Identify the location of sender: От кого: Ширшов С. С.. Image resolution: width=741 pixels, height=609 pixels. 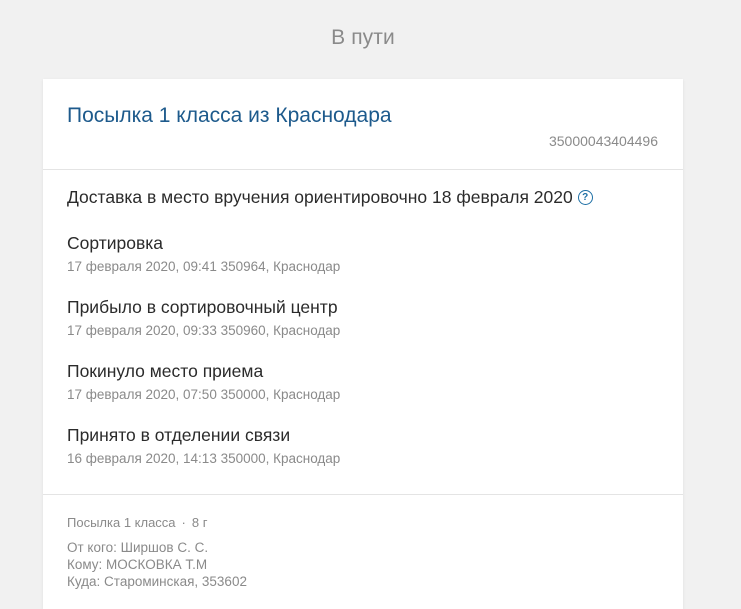
(138, 547).